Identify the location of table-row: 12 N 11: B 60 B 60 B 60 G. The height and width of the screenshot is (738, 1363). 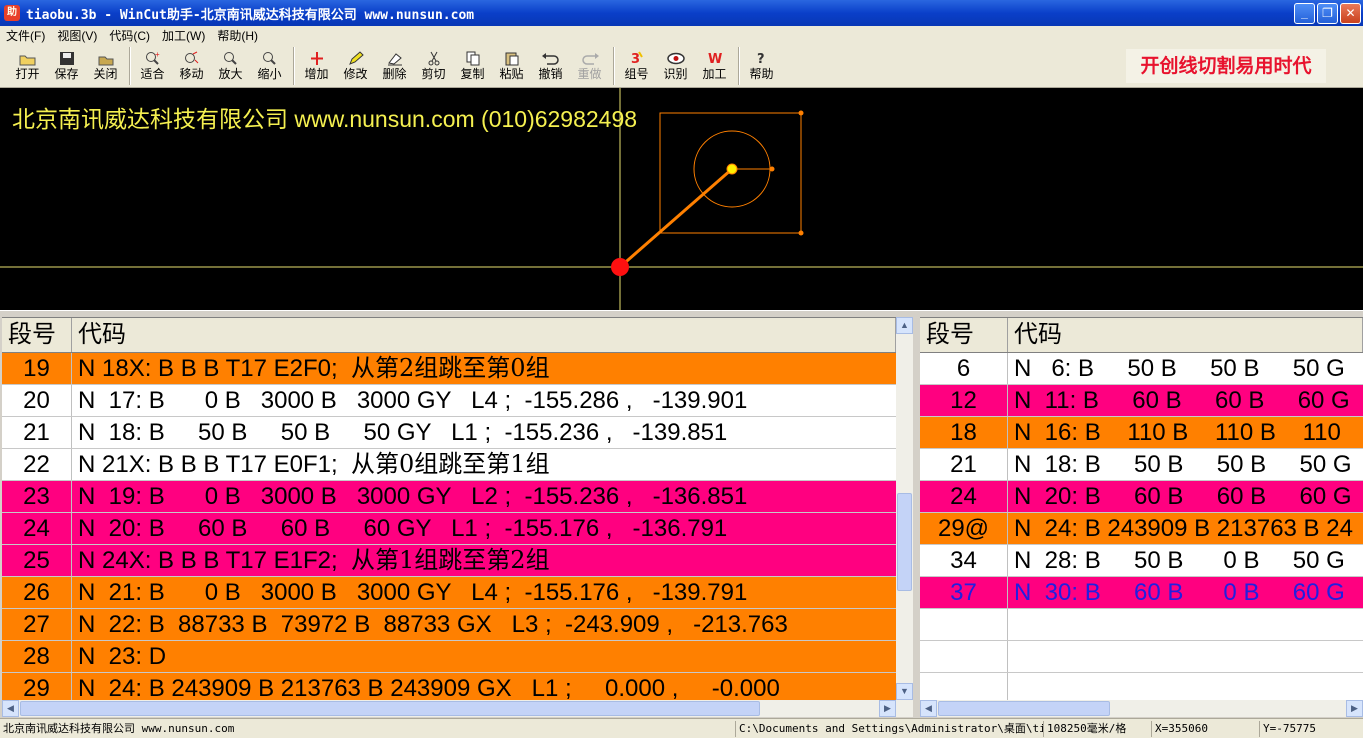
(1141, 401).